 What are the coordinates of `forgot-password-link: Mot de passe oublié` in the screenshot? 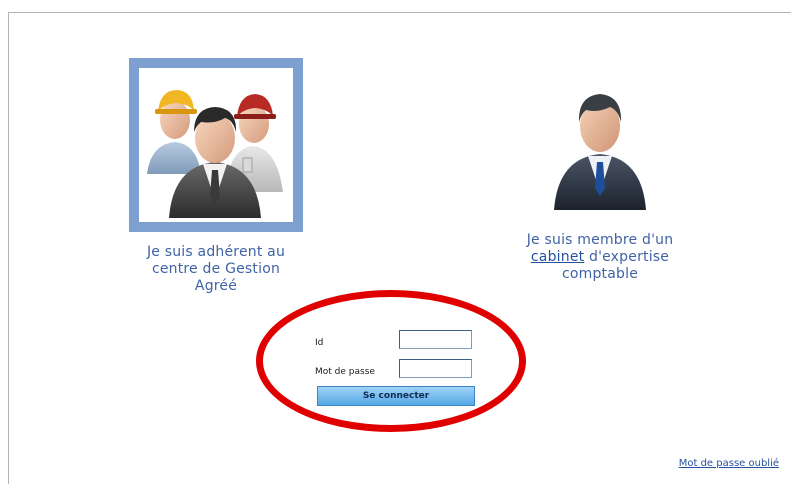 It's located at (729, 463).